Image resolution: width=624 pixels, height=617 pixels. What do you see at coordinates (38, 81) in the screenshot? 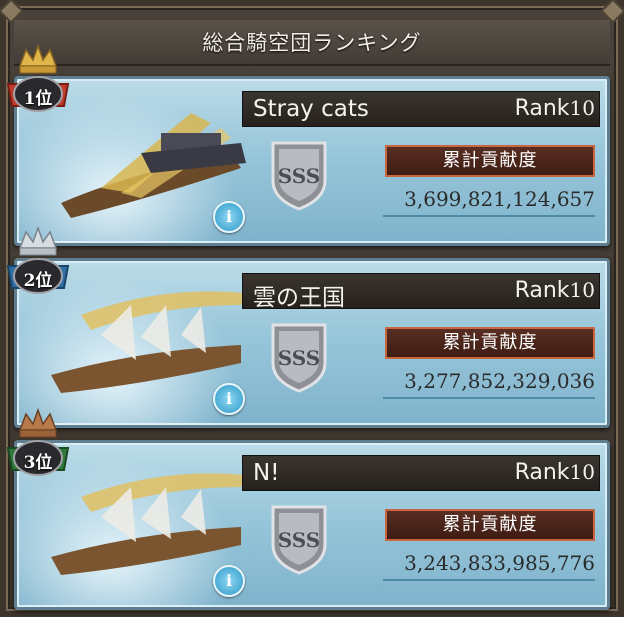
I see `rank-medal-1: 1位` at bounding box center [38, 81].